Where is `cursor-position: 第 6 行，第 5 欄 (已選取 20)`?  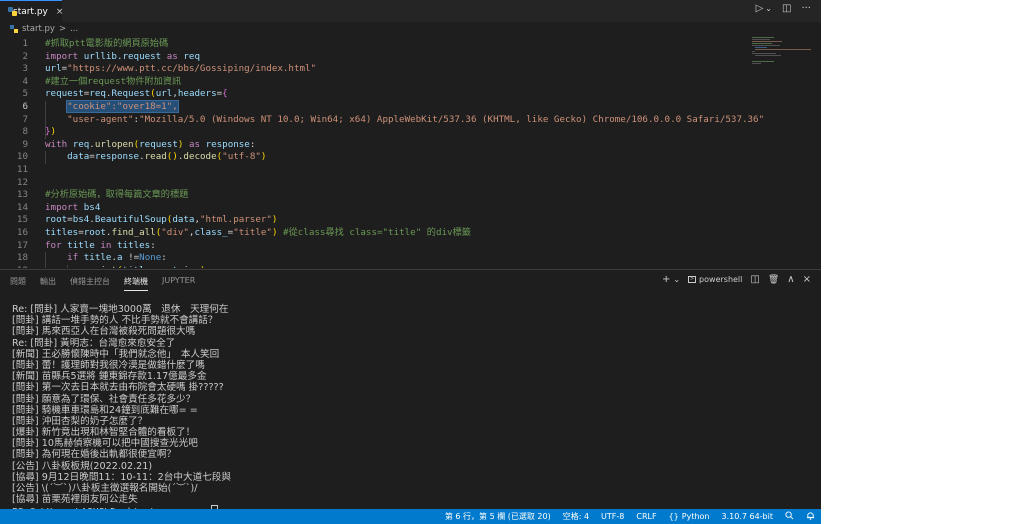
cursor-position: 第 6 行，第 5 欄 (已選取 20) is located at coordinates (498, 516).